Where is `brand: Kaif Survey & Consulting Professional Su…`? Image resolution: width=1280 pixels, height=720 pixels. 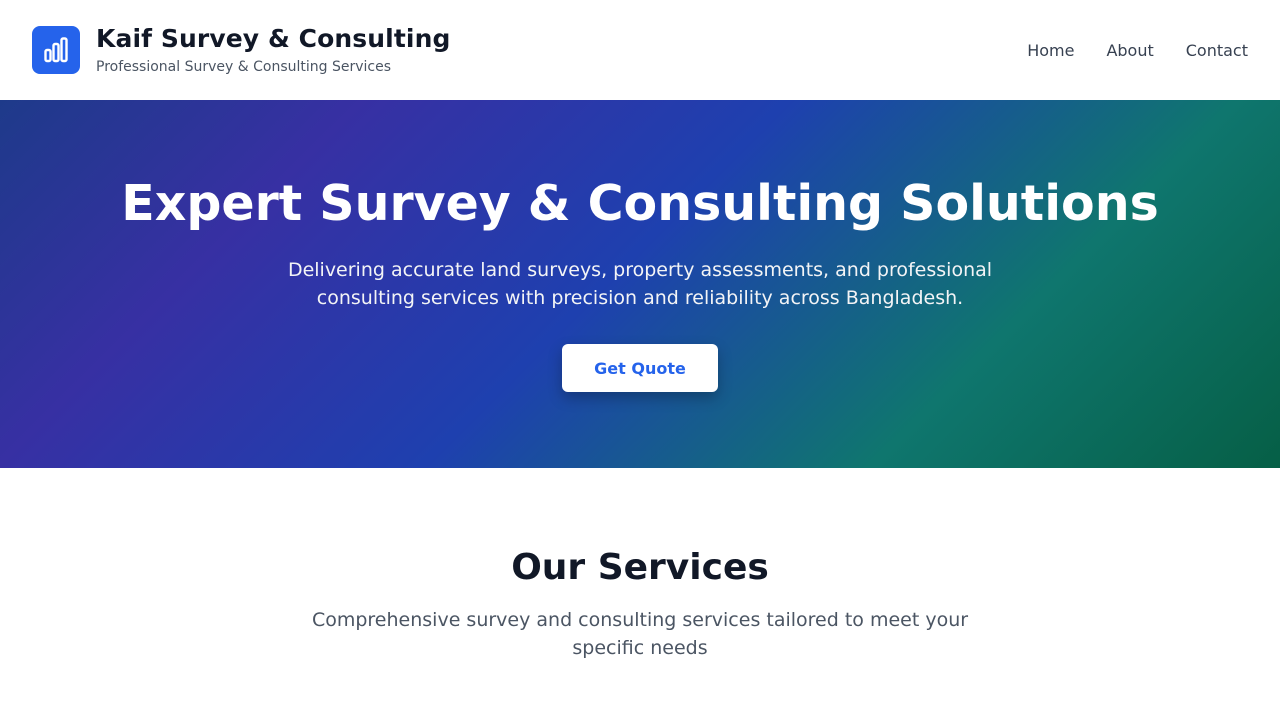
brand: Kaif Survey & Consulting Professional Su… is located at coordinates (241, 50).